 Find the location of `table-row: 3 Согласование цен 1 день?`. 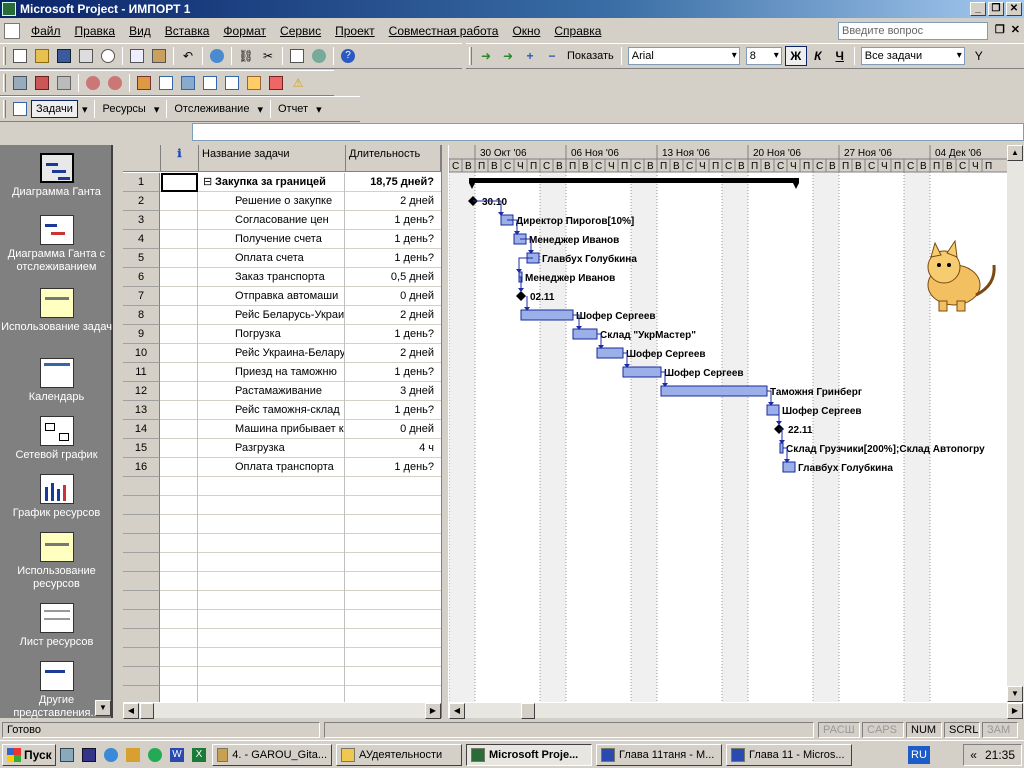

table-row: 3 Согласование цен 1 день? is located at coordinates (282, 220).